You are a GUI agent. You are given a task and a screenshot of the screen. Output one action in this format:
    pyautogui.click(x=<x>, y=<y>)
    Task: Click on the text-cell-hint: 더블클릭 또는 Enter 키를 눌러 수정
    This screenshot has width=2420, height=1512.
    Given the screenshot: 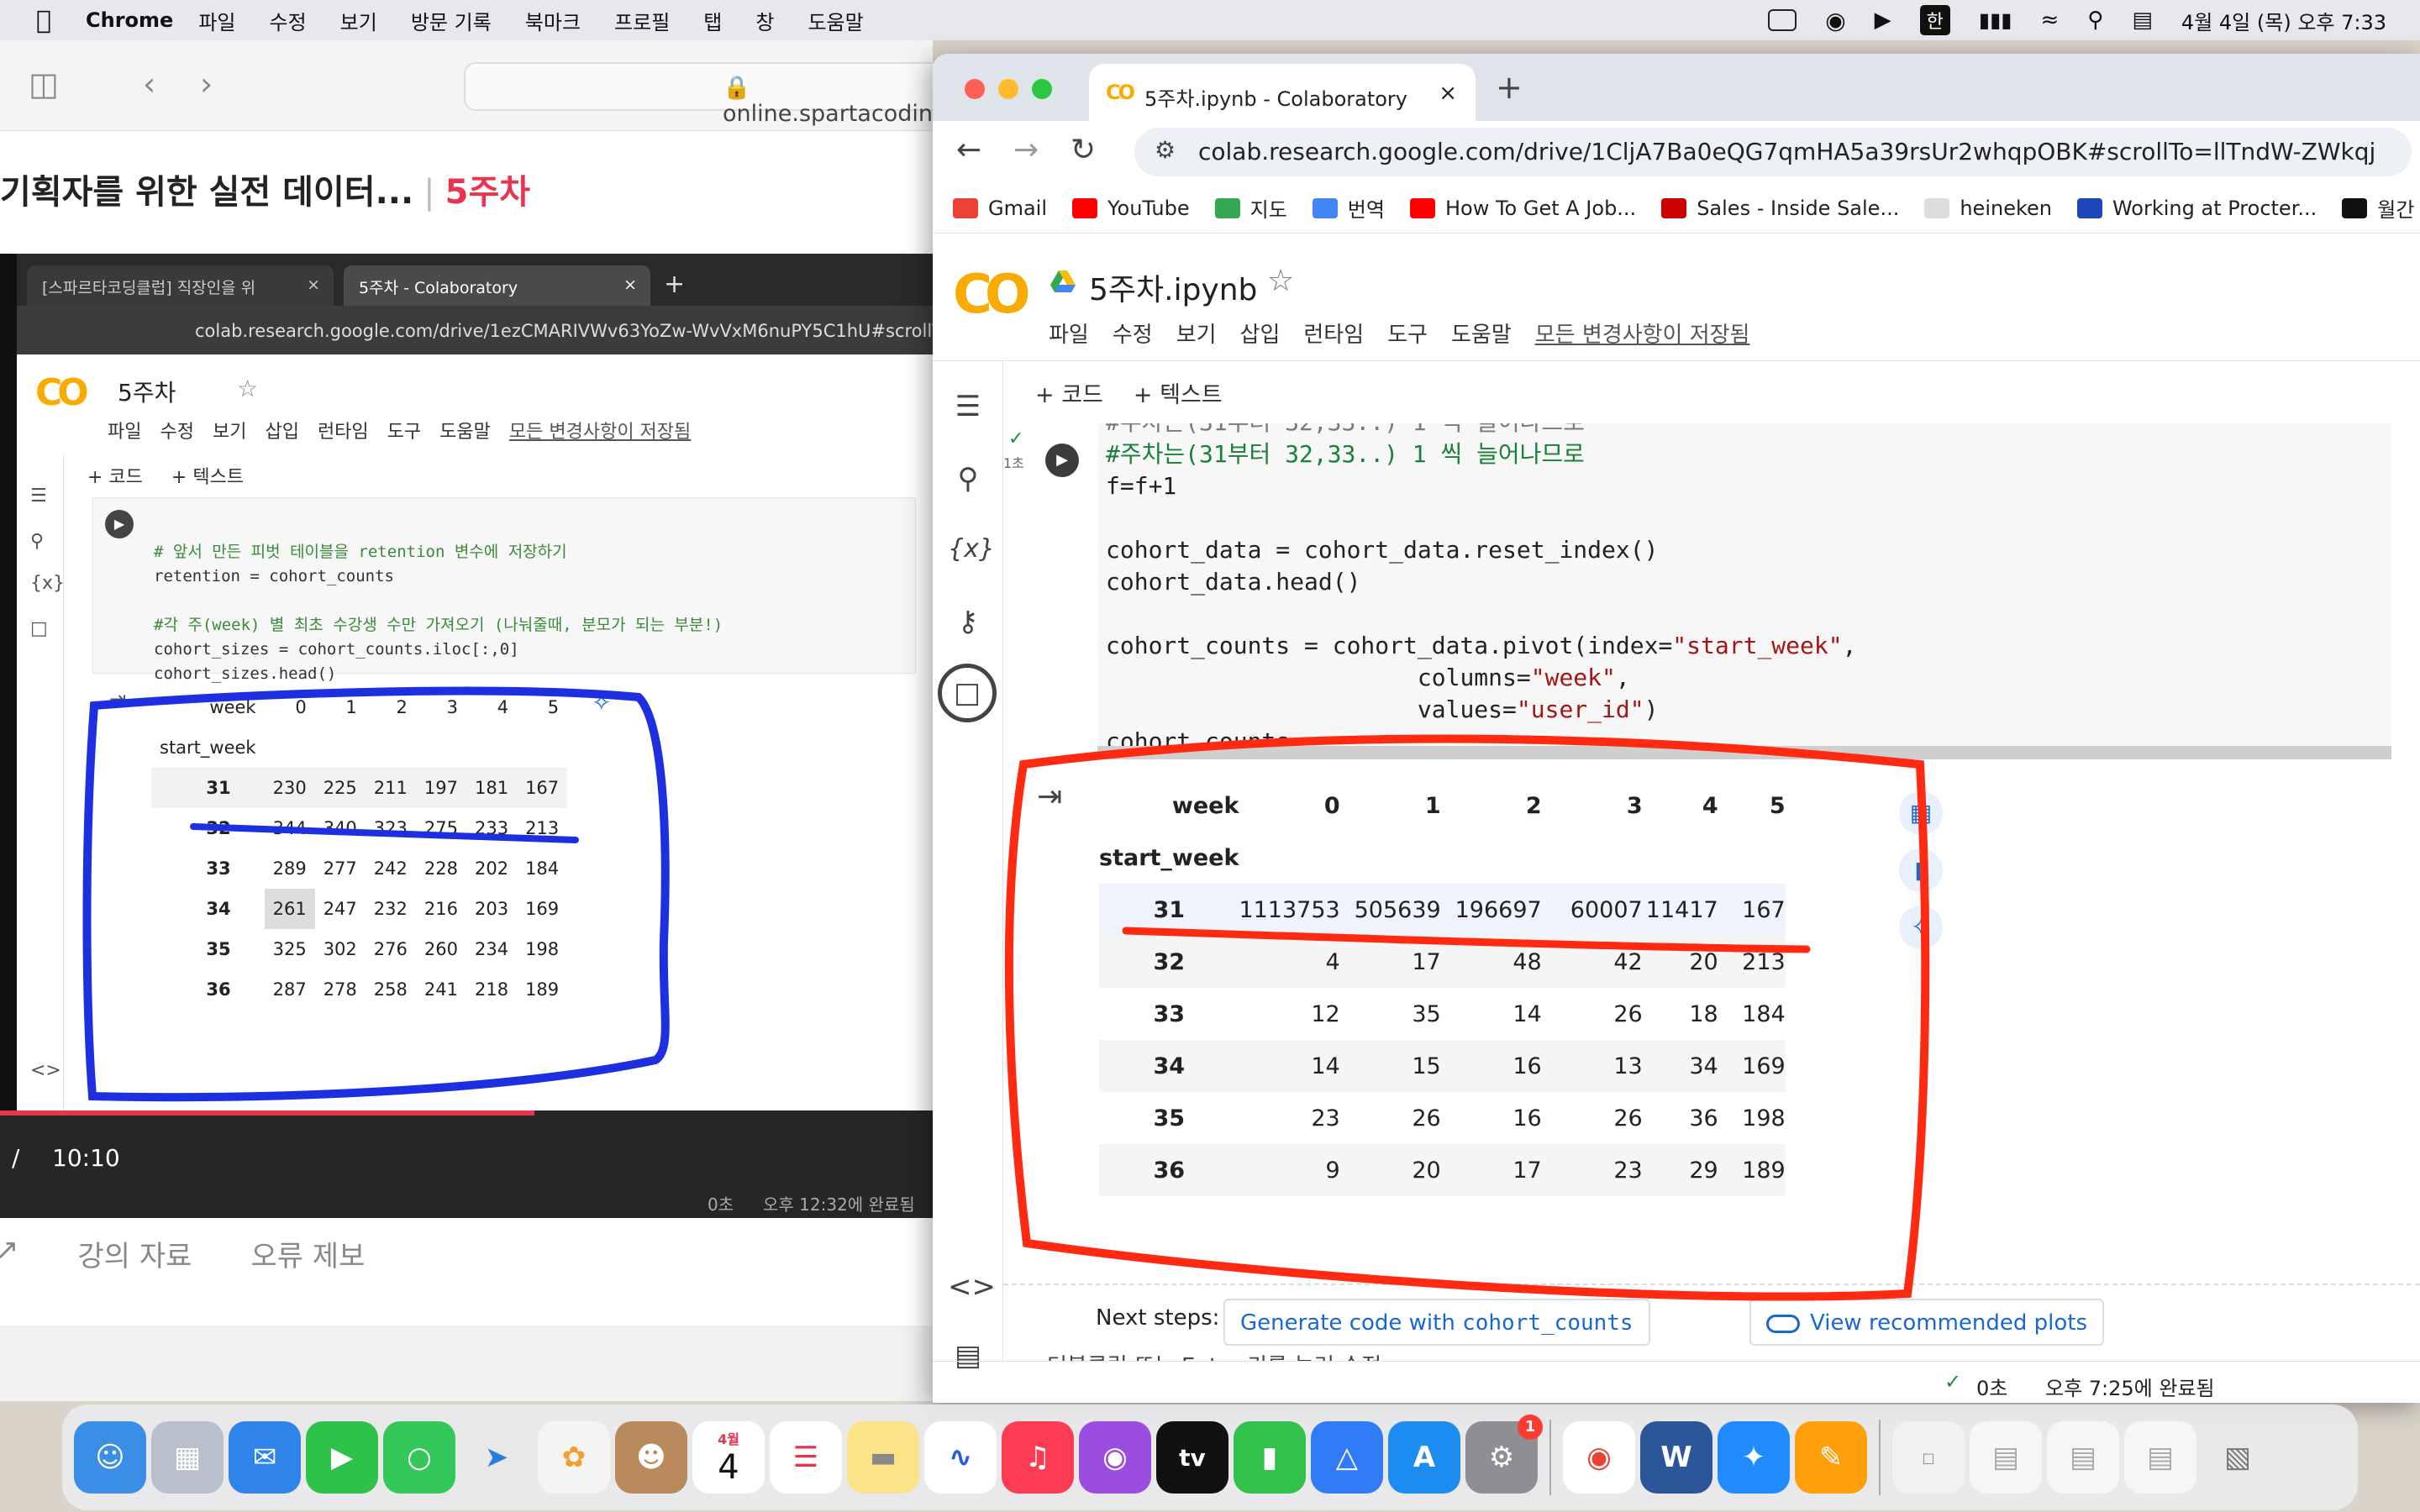 What is the action you would take?
    pyautogui.click(x=1214, y=1355)
    